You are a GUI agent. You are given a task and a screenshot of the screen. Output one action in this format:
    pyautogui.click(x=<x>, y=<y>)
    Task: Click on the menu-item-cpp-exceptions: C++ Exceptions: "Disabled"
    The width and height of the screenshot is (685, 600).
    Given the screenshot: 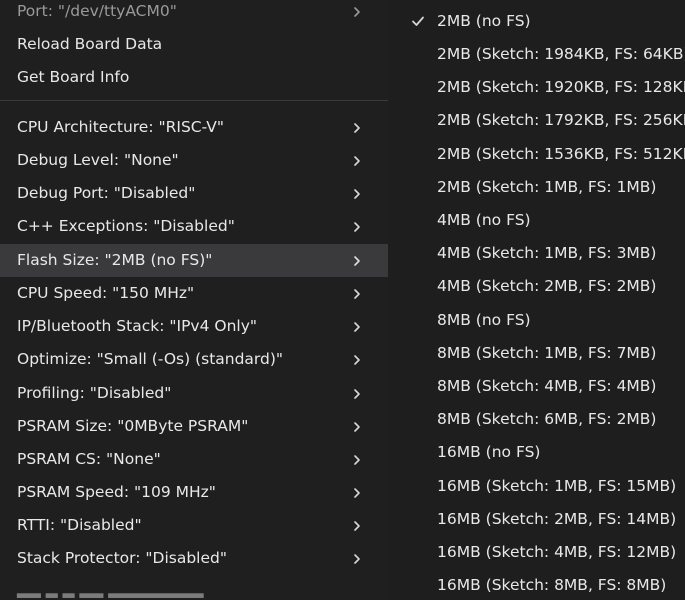 What is the action you would take?
    pyautogui.click(x=194, y=226)
    